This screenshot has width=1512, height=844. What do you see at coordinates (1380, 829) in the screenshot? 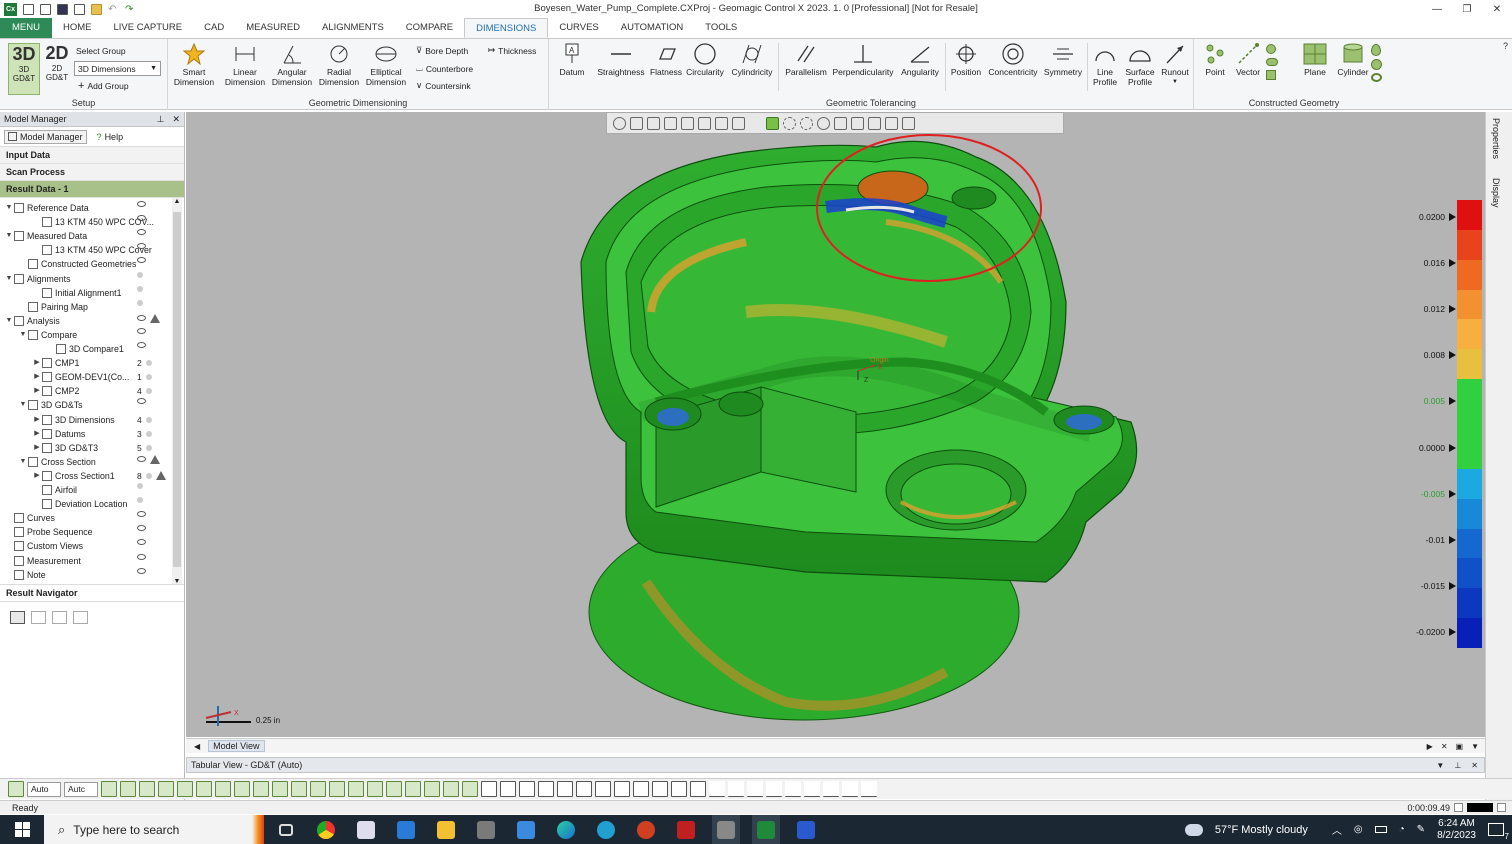
I see `battery-icon` at bounding box center [1380, 829].